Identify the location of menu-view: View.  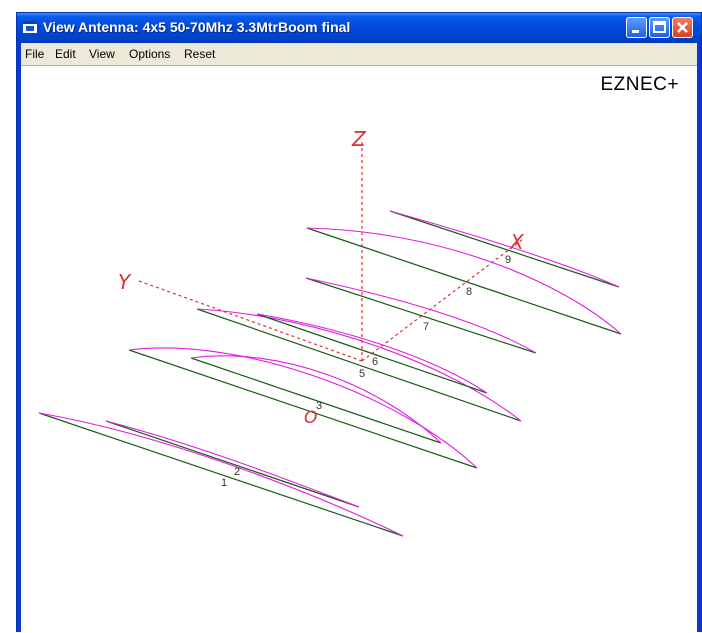
(102, 54).